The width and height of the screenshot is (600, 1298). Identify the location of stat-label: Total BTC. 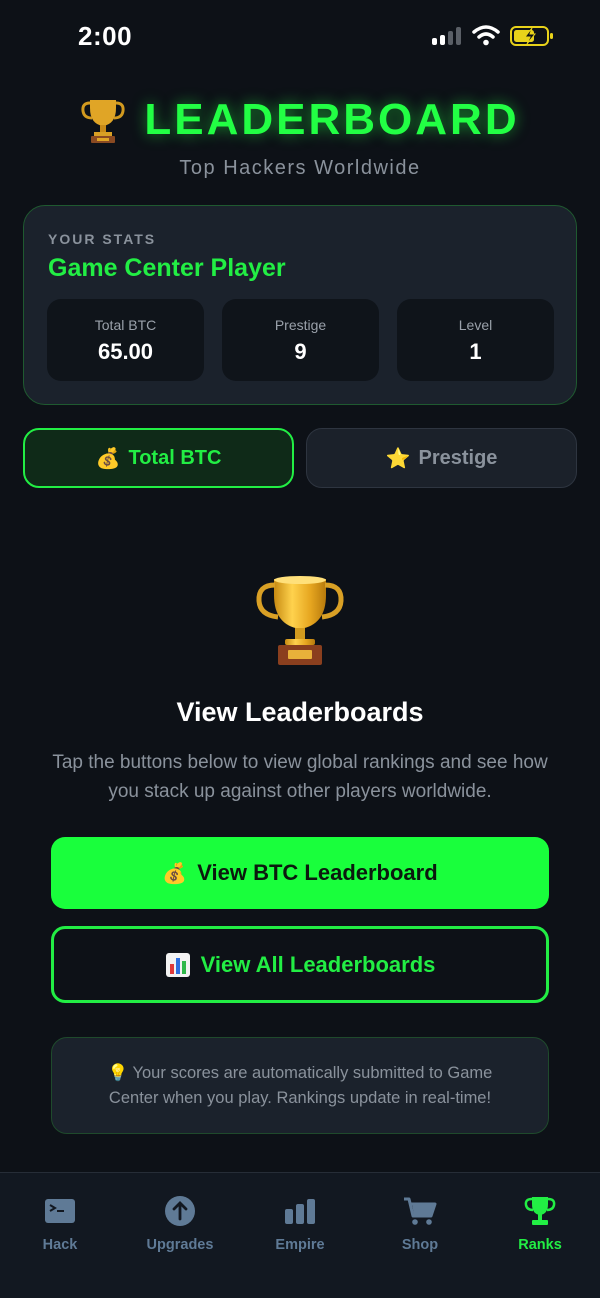
(125, 325).